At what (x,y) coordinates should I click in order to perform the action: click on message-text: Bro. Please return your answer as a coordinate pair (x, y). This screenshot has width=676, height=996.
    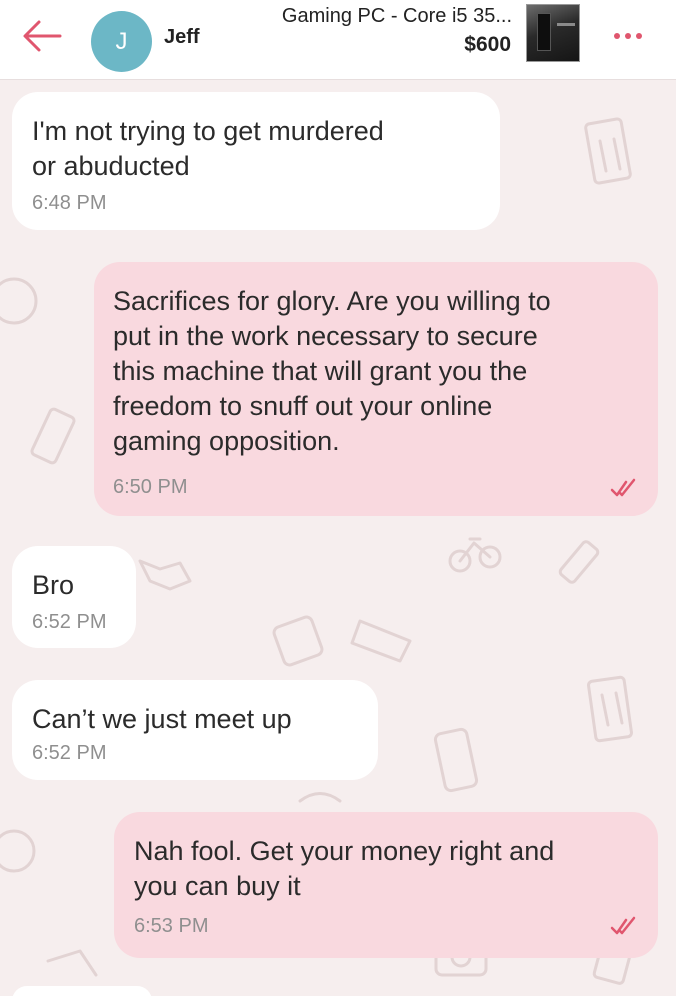
    Looking at the image, I should click on (53, 585).